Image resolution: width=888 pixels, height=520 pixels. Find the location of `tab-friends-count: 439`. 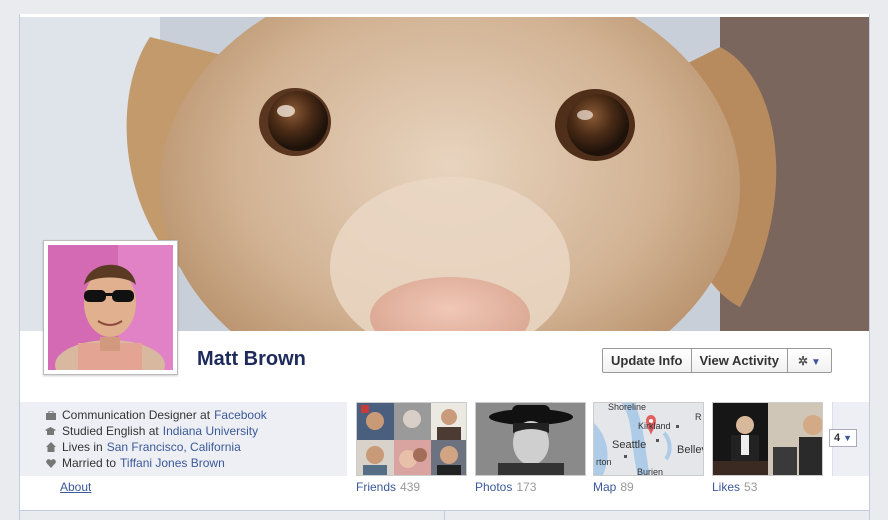

tab-friends-count: 439 is located at coordinates (410, 487).